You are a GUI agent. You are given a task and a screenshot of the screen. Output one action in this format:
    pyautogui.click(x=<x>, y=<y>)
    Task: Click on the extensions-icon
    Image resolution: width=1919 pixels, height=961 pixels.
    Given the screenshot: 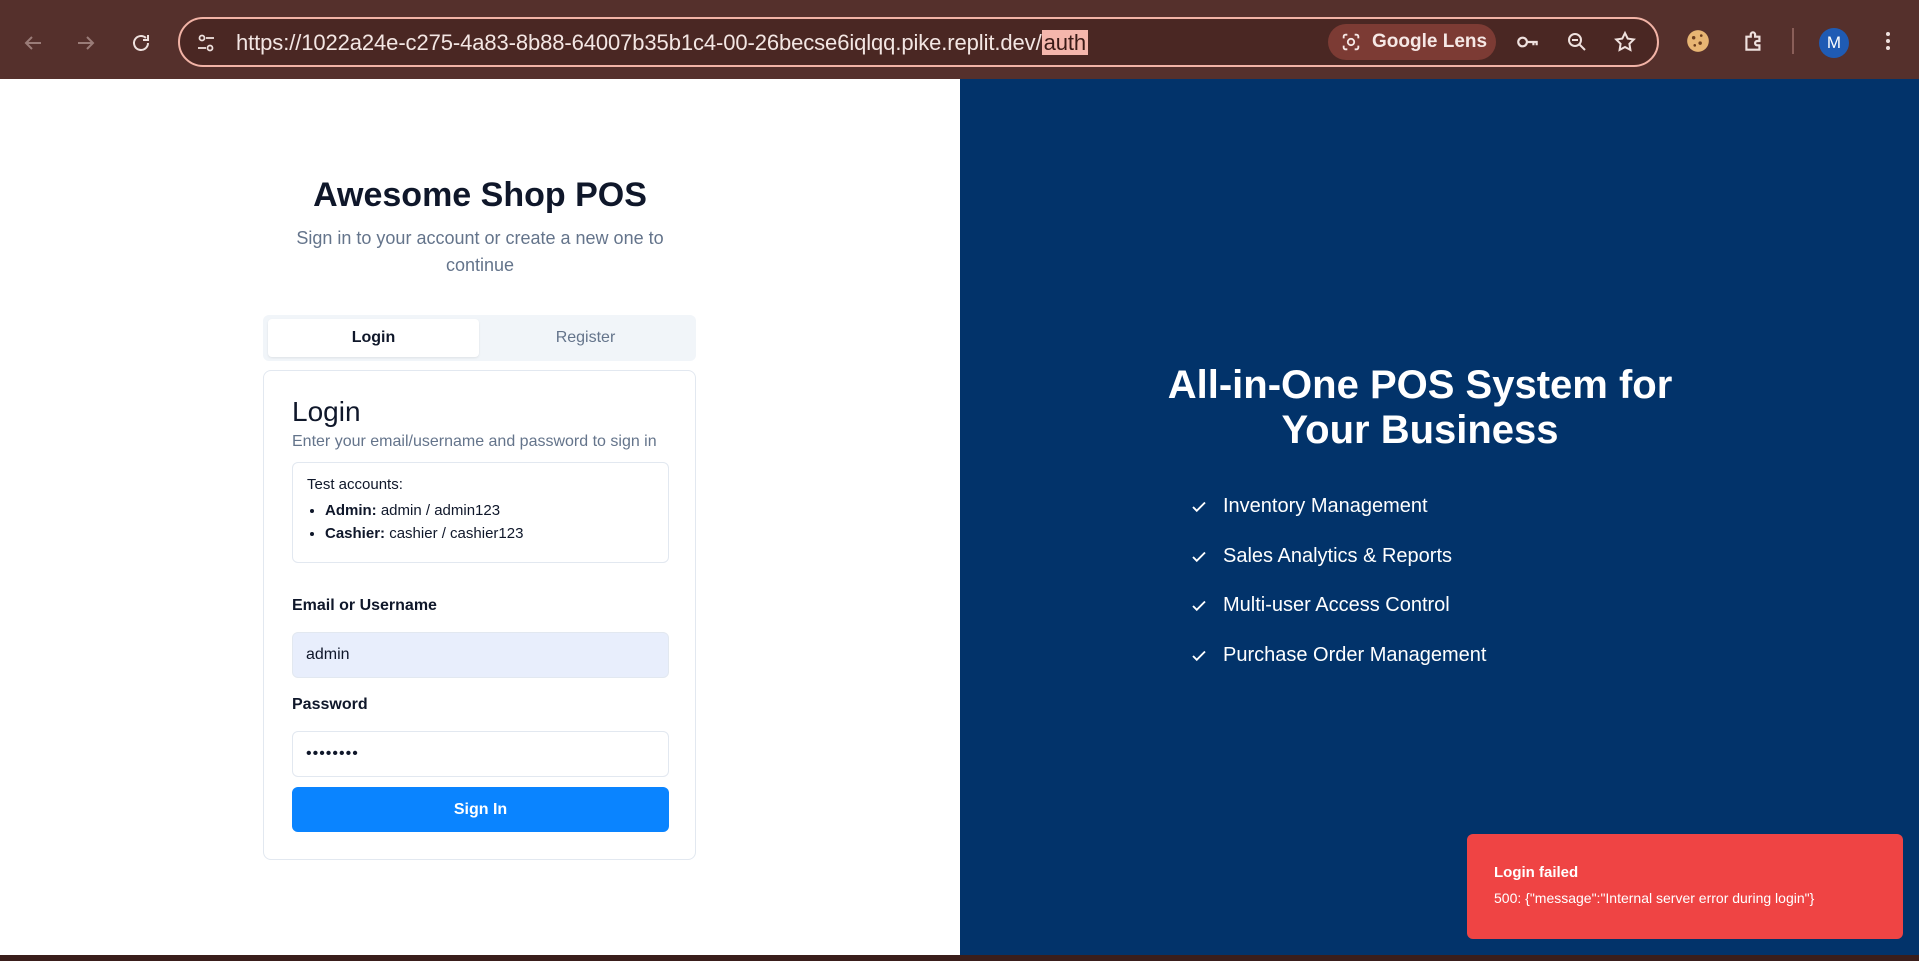 What is the action you would take?
    pyautogui.click(x=1754, y=41)
    